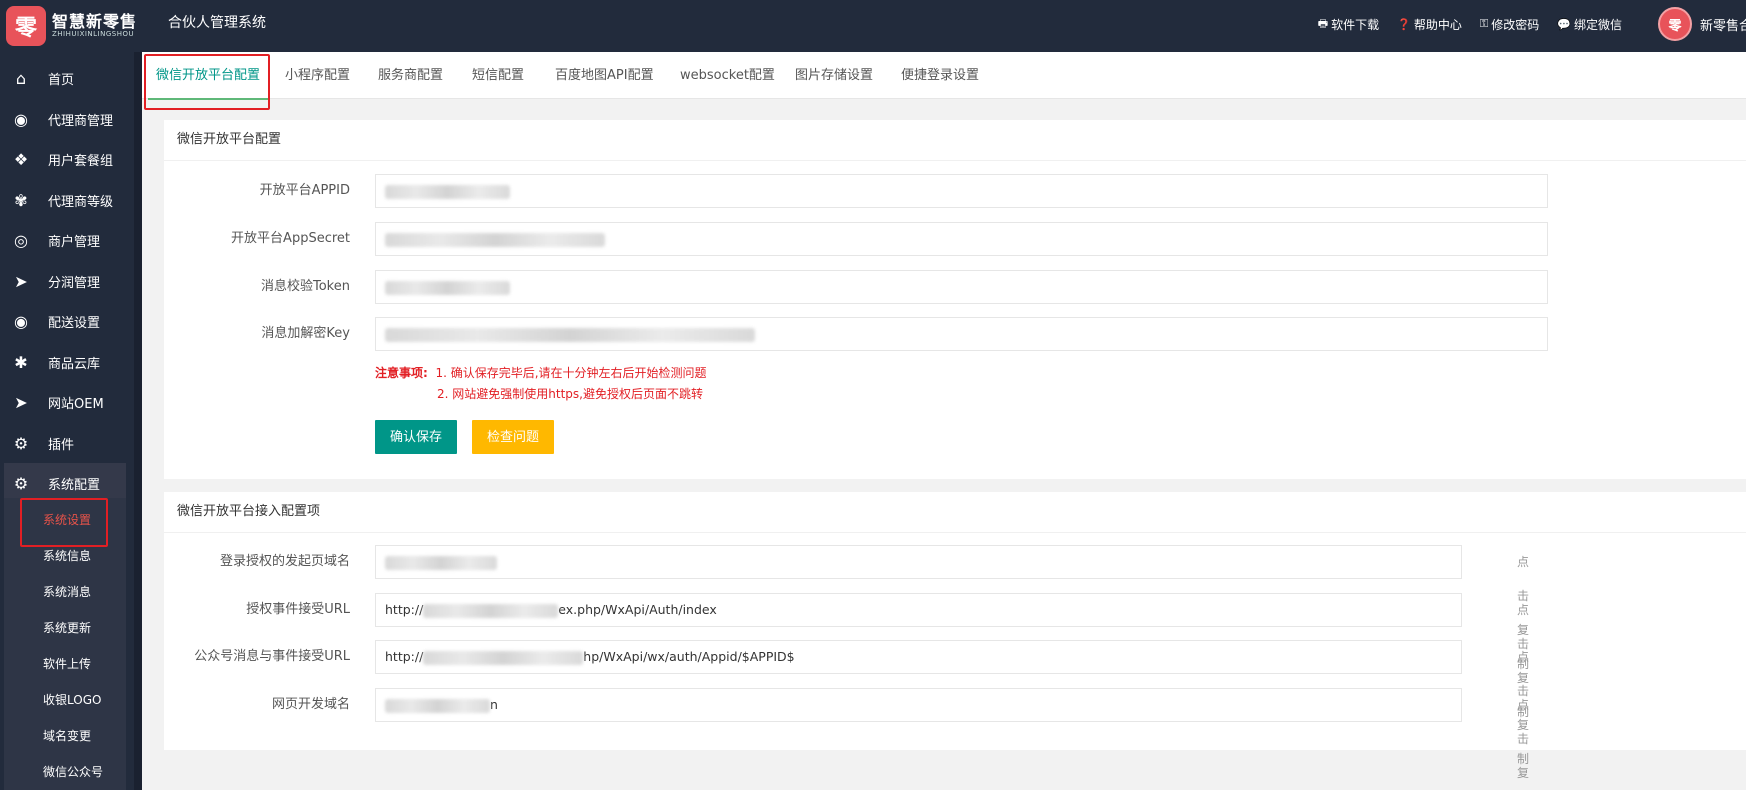  I want to click on level-icon: ✾, so click(21, 200).